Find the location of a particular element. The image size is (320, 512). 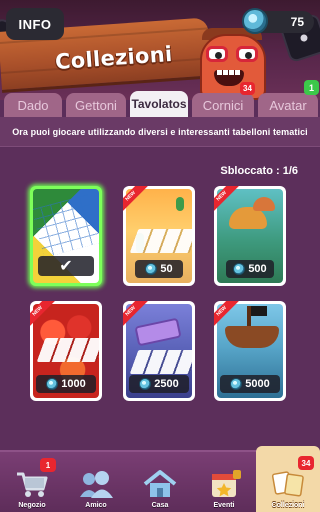

collections-icon is located at coordinates (287, 484).